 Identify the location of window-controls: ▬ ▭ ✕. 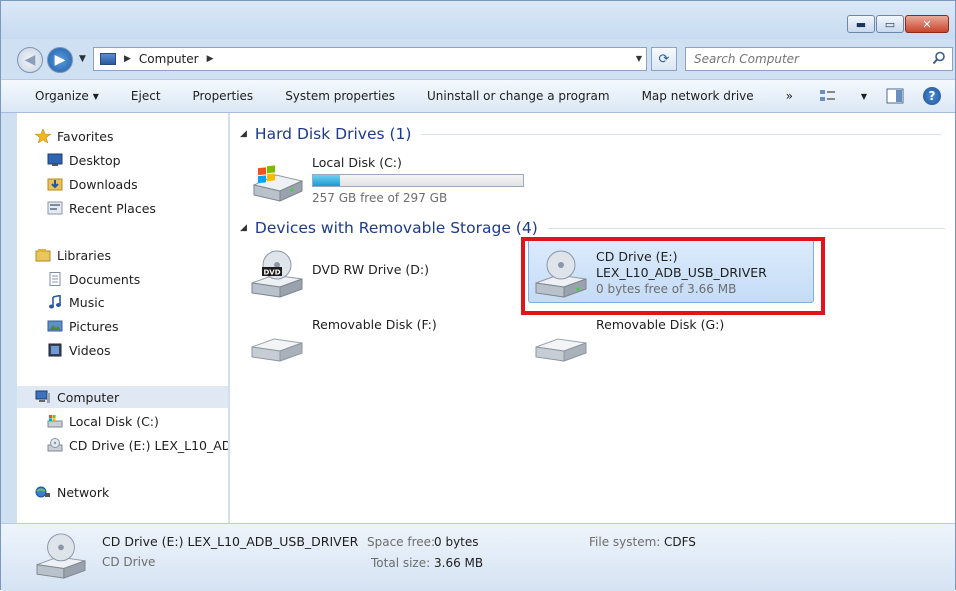
(897, 24).